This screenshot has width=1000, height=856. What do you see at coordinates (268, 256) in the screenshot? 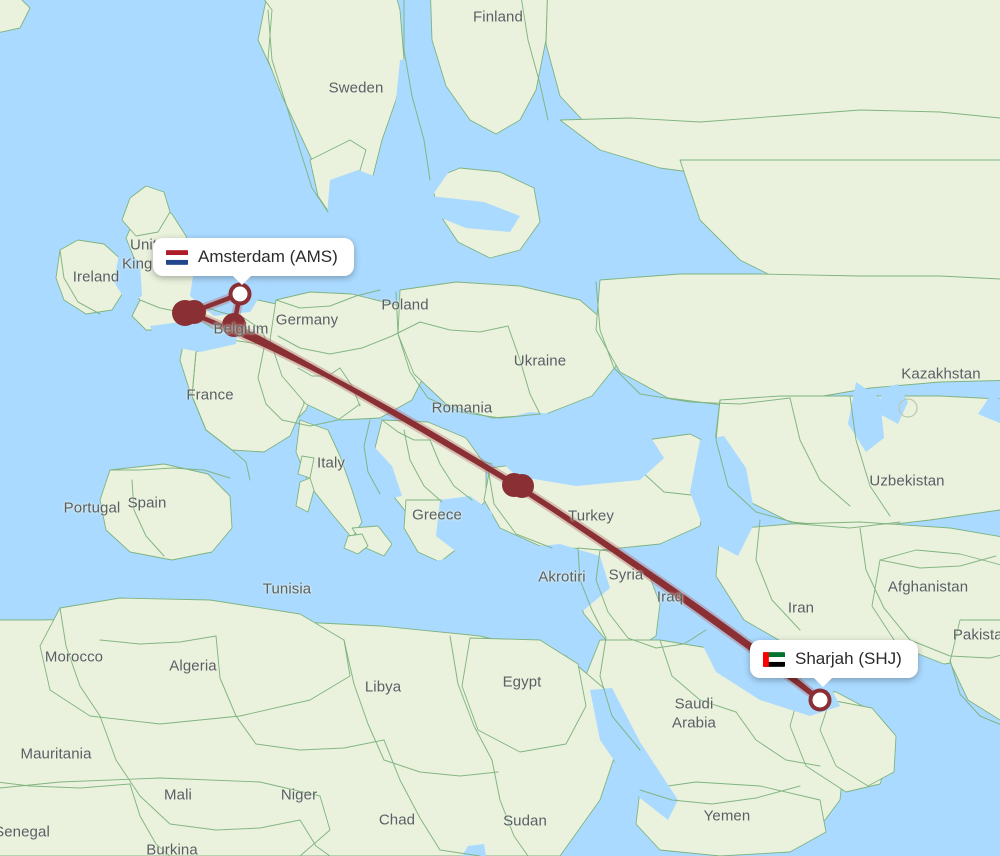
I see `tooltip-origin-label: Amsterdam (AMS)` at bounding box center [268, 256].